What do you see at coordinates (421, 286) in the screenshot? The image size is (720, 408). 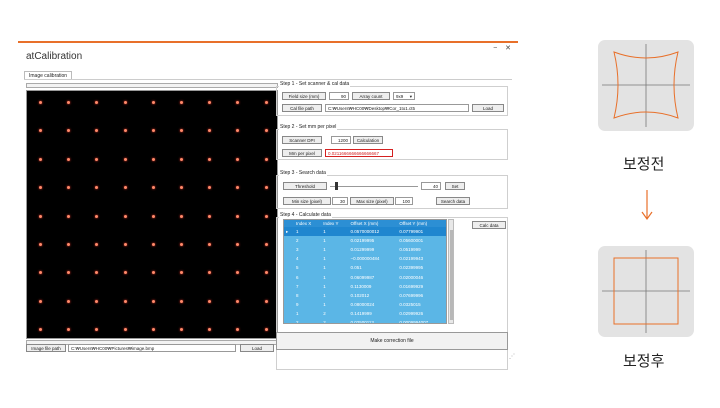 I see `table-cell: 0.01699929` at bounding box center [421, 286].